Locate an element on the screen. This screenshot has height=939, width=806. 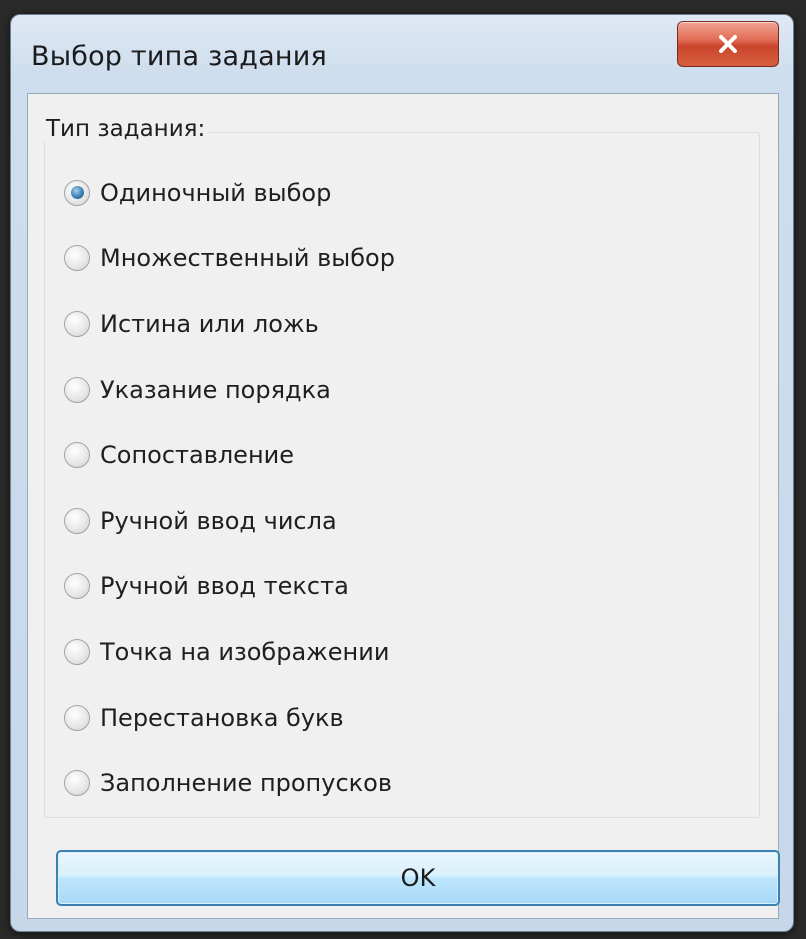
radio-option-label: Истина или ложь is located at coordinates (209, 323).